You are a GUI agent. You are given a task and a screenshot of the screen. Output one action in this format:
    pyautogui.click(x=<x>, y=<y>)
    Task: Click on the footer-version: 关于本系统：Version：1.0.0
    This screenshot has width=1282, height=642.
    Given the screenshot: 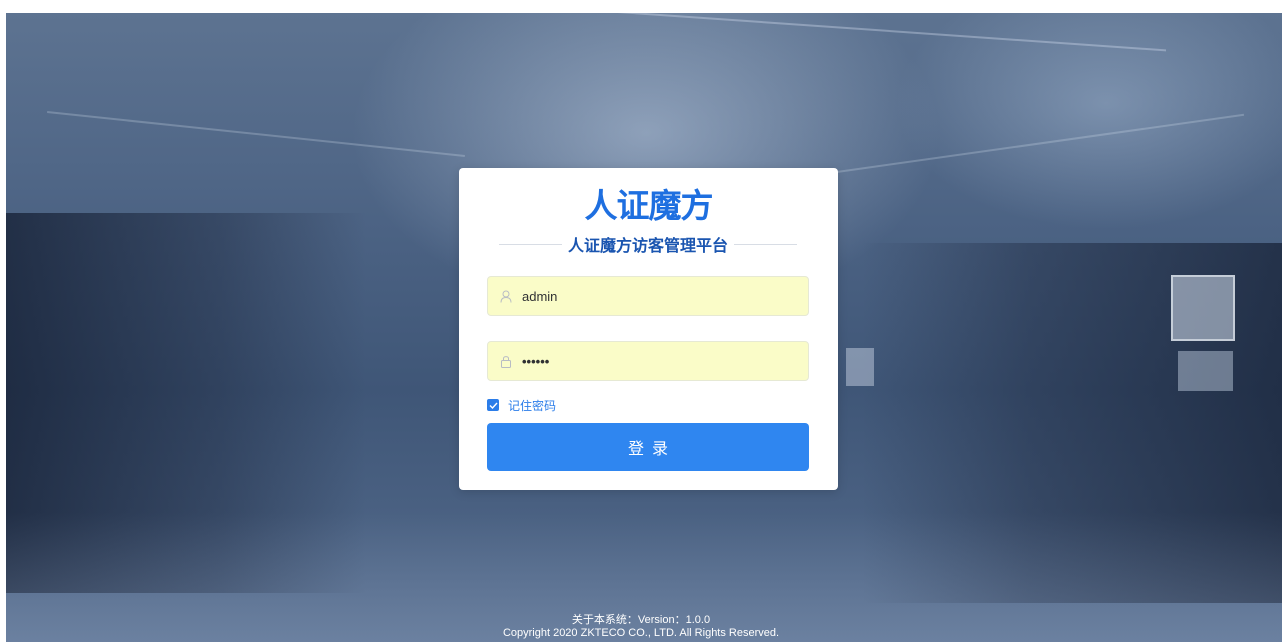 What is the action you would take?
    pyautogui.click(x=641, y=620)
    